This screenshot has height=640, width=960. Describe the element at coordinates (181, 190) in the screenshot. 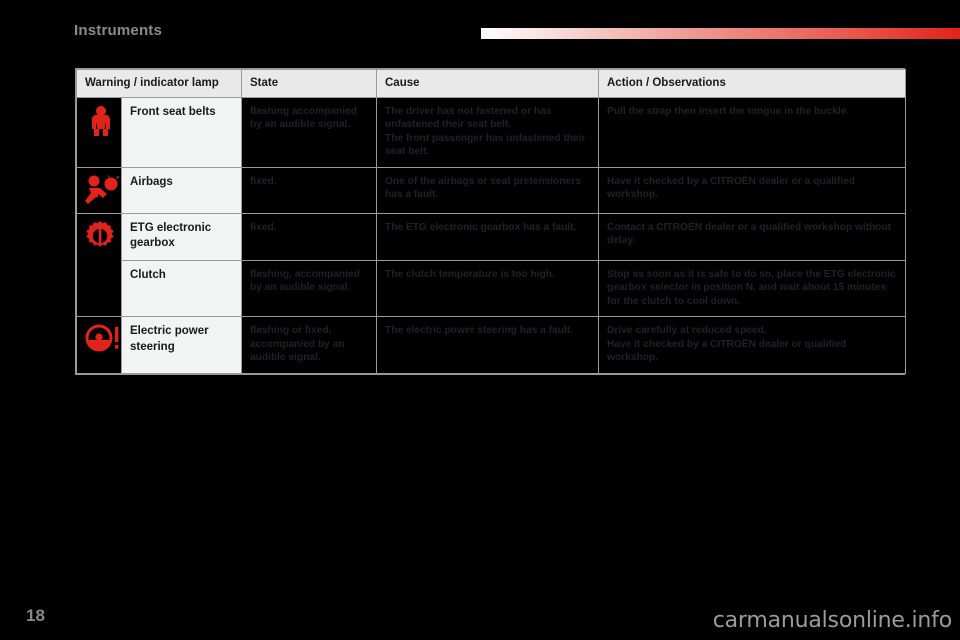

I see `lamp-name-cell: Airbags` at that location.